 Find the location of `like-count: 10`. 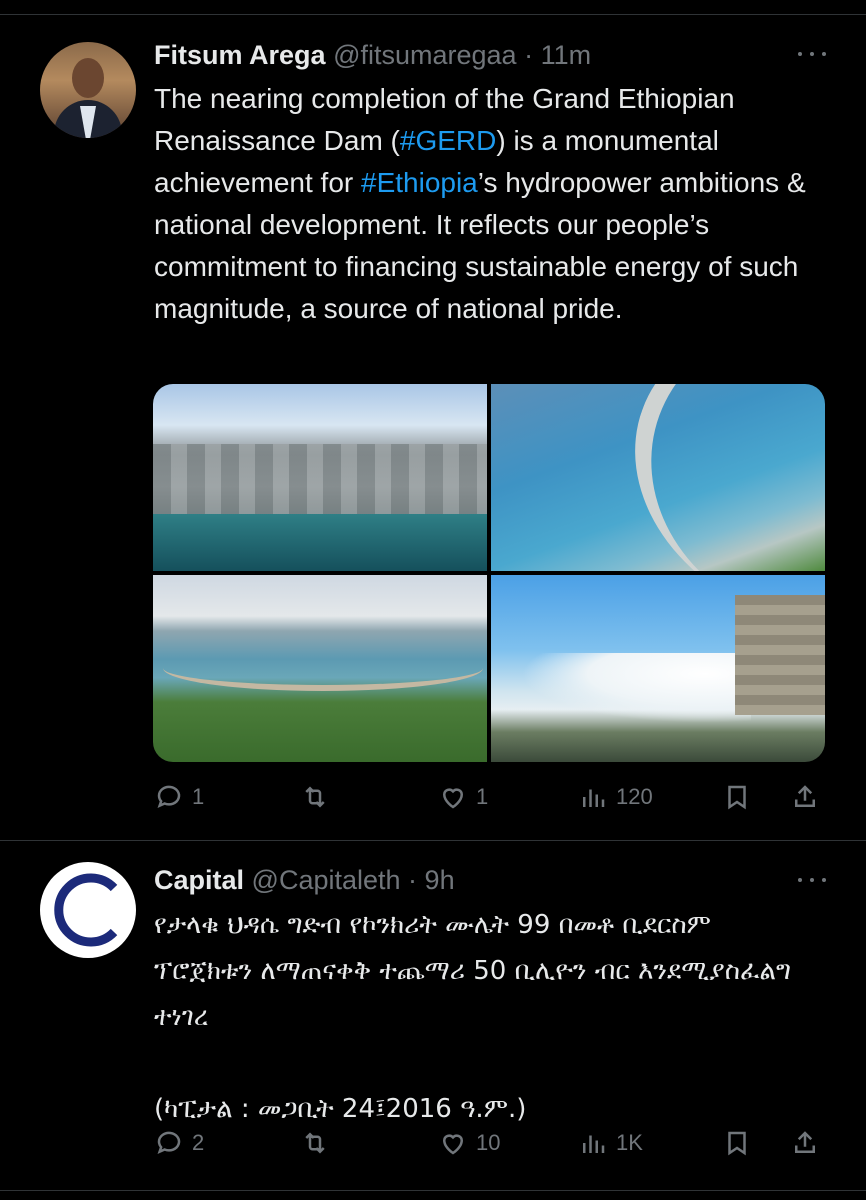

like-count: 10 is located at coordinates (488, 1142).